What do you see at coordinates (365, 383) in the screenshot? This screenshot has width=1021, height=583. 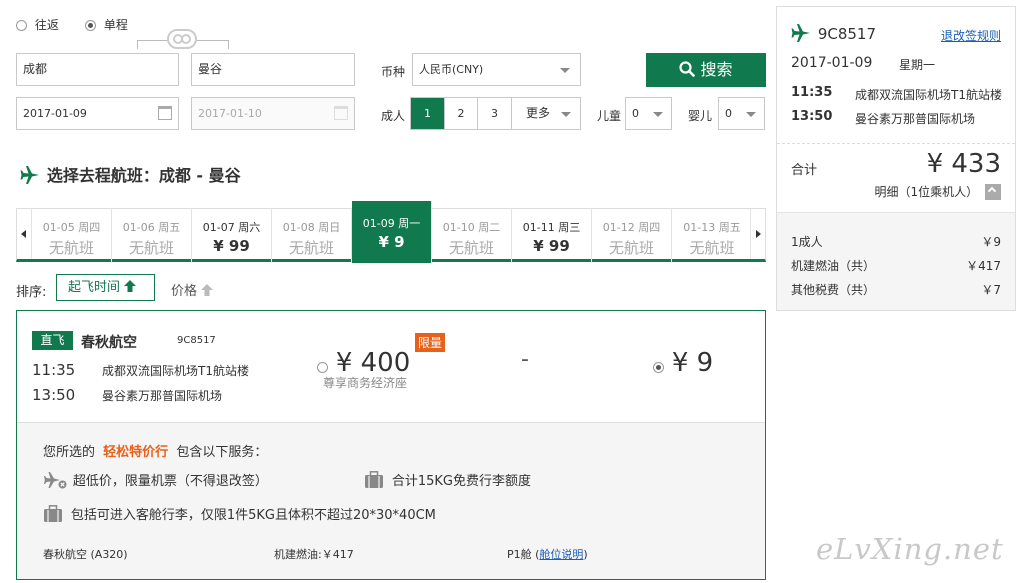 I see `fare-class: 尊享商务经济座` at bounding box center [365, 383].